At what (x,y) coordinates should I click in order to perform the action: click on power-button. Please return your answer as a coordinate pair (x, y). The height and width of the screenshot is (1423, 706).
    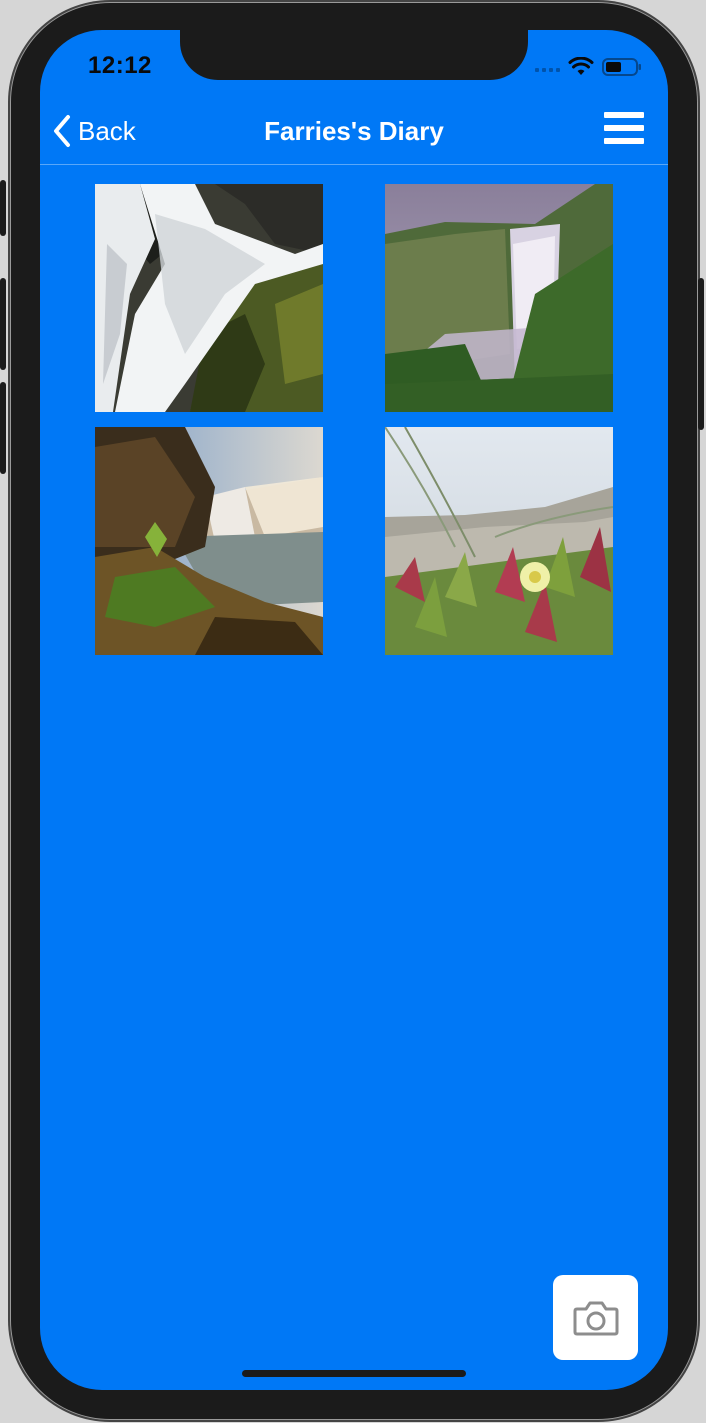
    Looking at the image, I should click on (701, 354).